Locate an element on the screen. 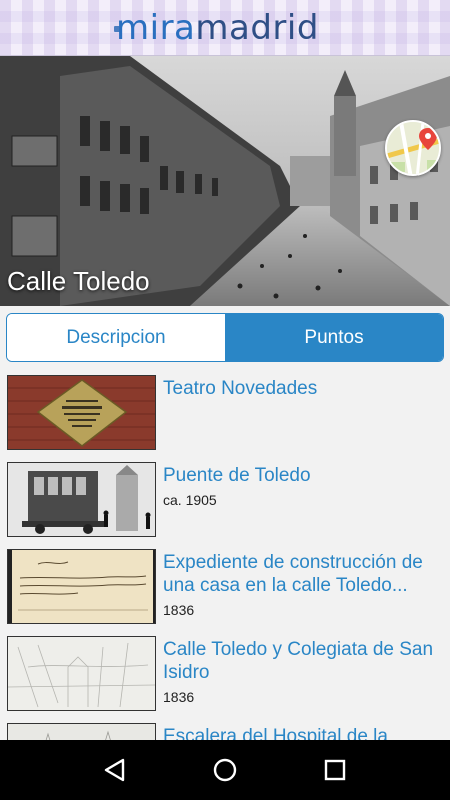  item-date: ca. 1905 is located at coordinates (190, 500).